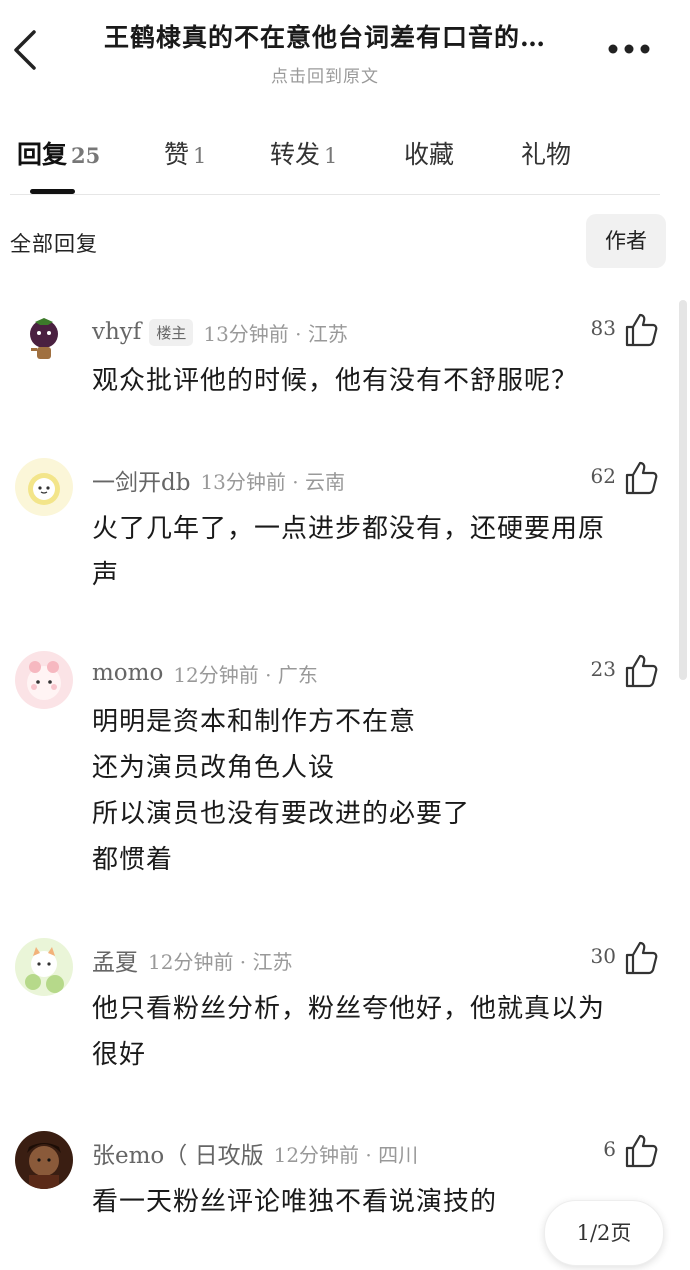 The image size is (690, 1270). I want to click on comment-line: 所以演员也没有要改进的必要了, so click(281, 814).